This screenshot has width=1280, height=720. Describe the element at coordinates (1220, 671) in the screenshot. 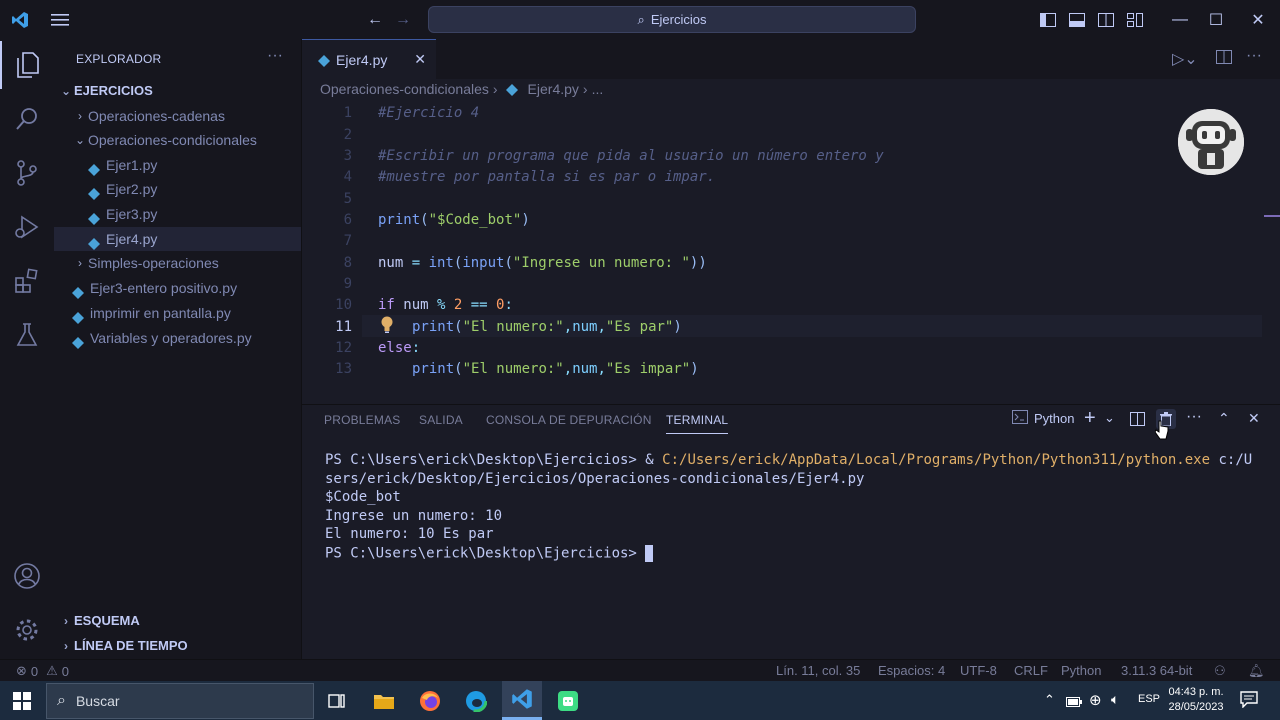

I see `feedback-icon: ⚇` at that location.